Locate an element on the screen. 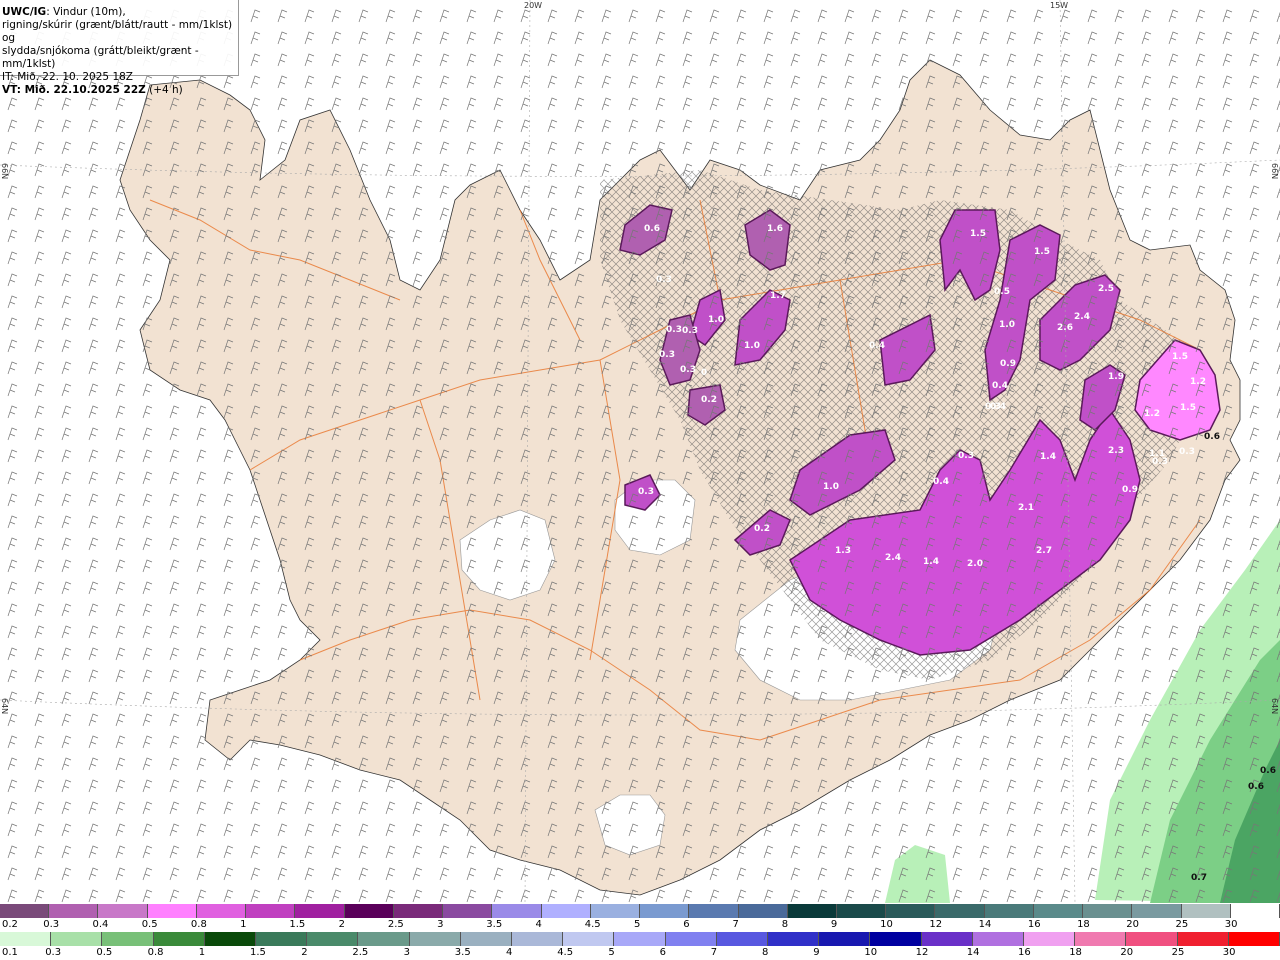 The image size is (1280, 960). colorbar-label: 18 is located at coordinates (1075, 952).